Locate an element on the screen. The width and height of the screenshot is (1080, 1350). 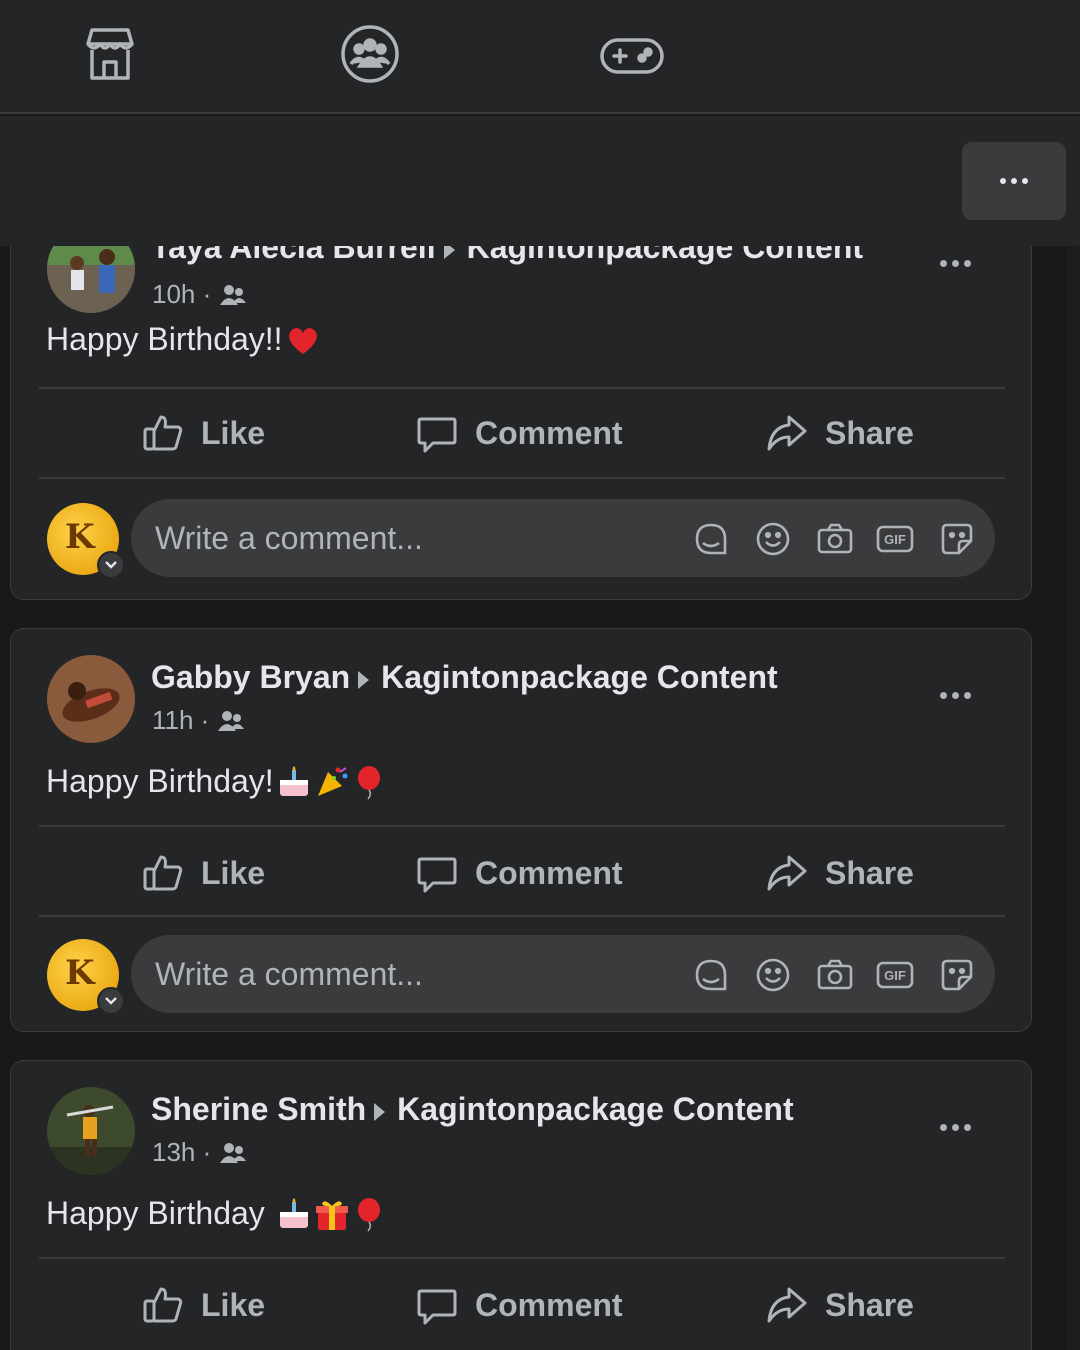
party-popper-icon is located at coordinates (332, 781).